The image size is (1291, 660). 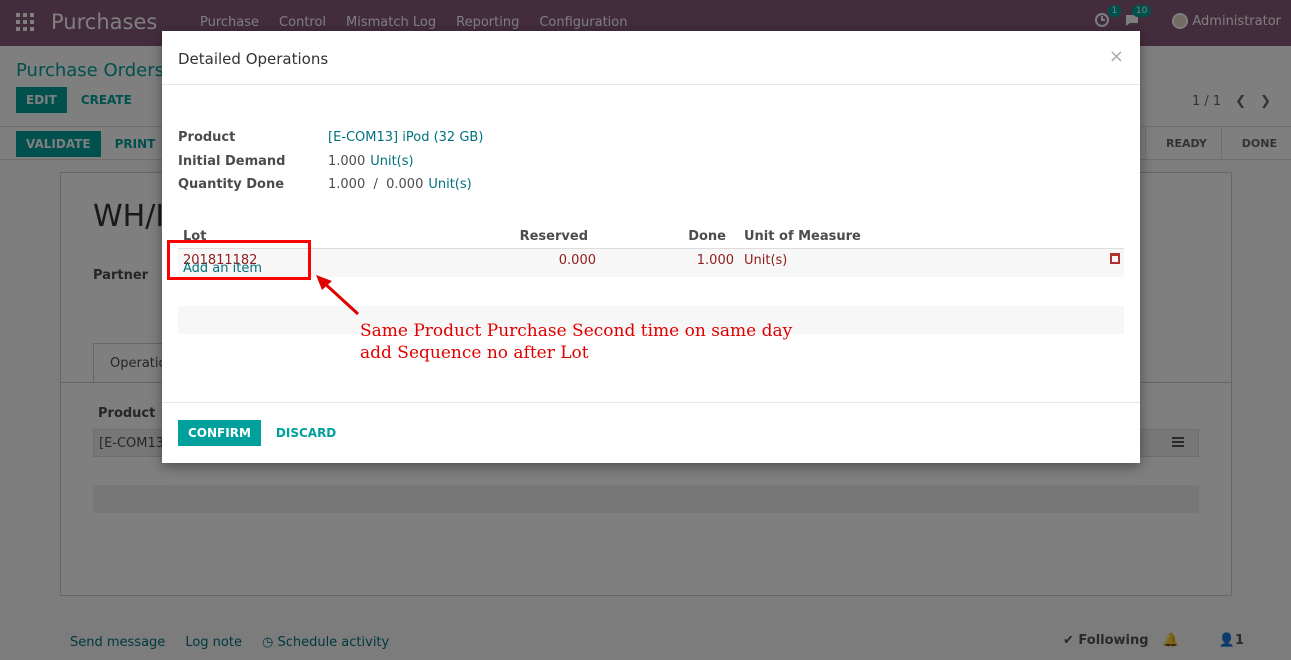 I want to click on modal-title: Detailed Operations, so click(x=253, y=59).